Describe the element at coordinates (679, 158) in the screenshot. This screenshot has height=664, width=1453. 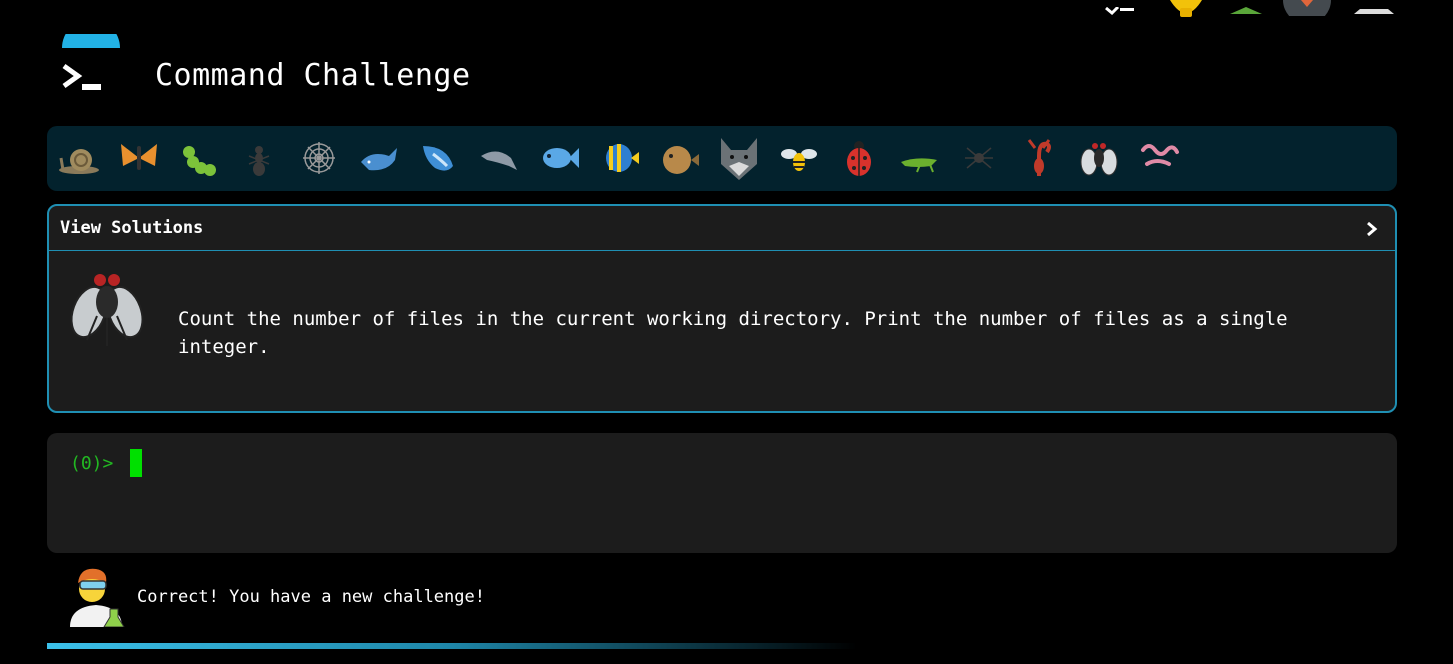
I see `blowfish-icon` at that location.